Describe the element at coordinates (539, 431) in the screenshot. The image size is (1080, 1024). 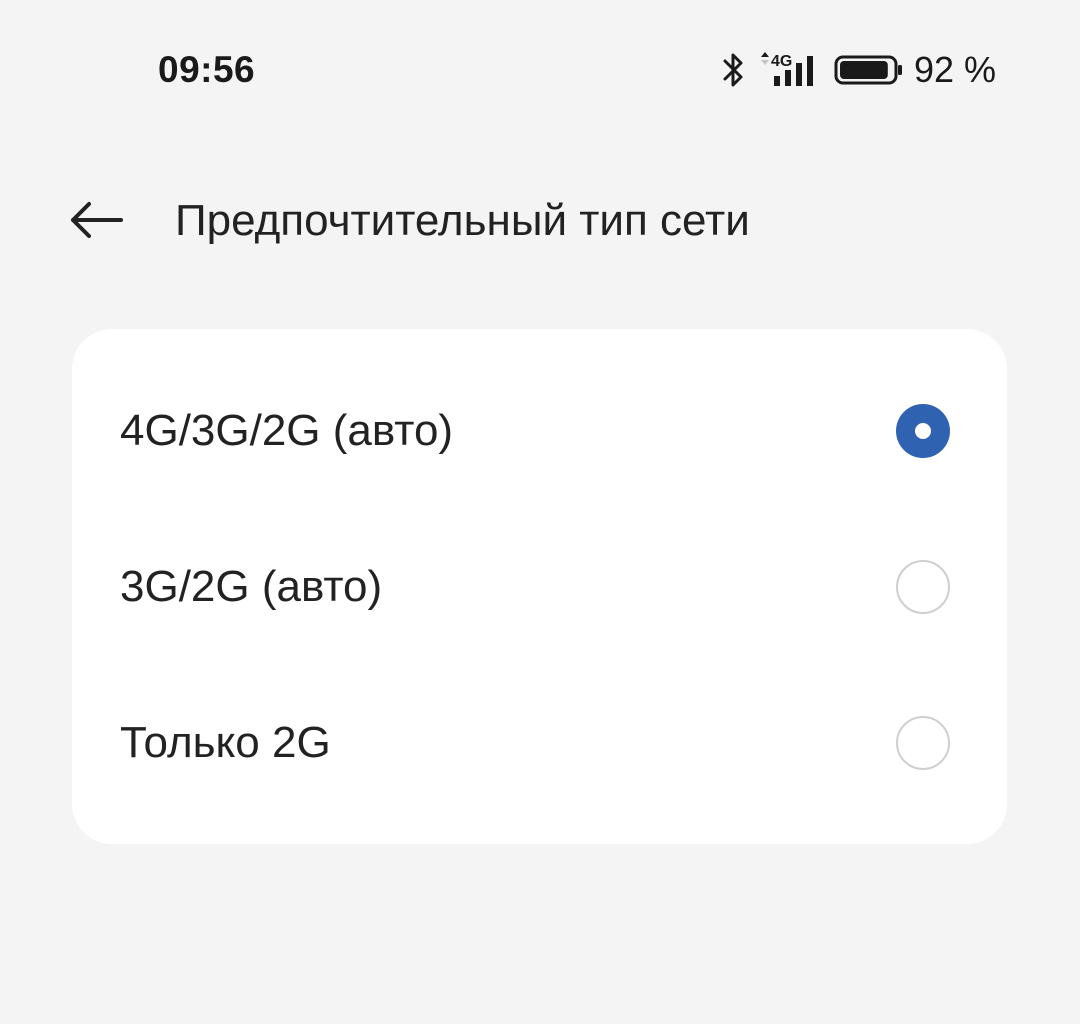
I see `option-4g-3g-2g-auto: 4G/3G/2G (авто)` at that location.